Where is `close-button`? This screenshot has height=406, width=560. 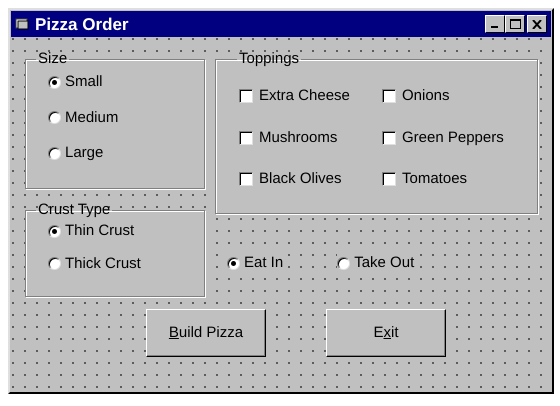 close-button is located at coordinates (537, 24).